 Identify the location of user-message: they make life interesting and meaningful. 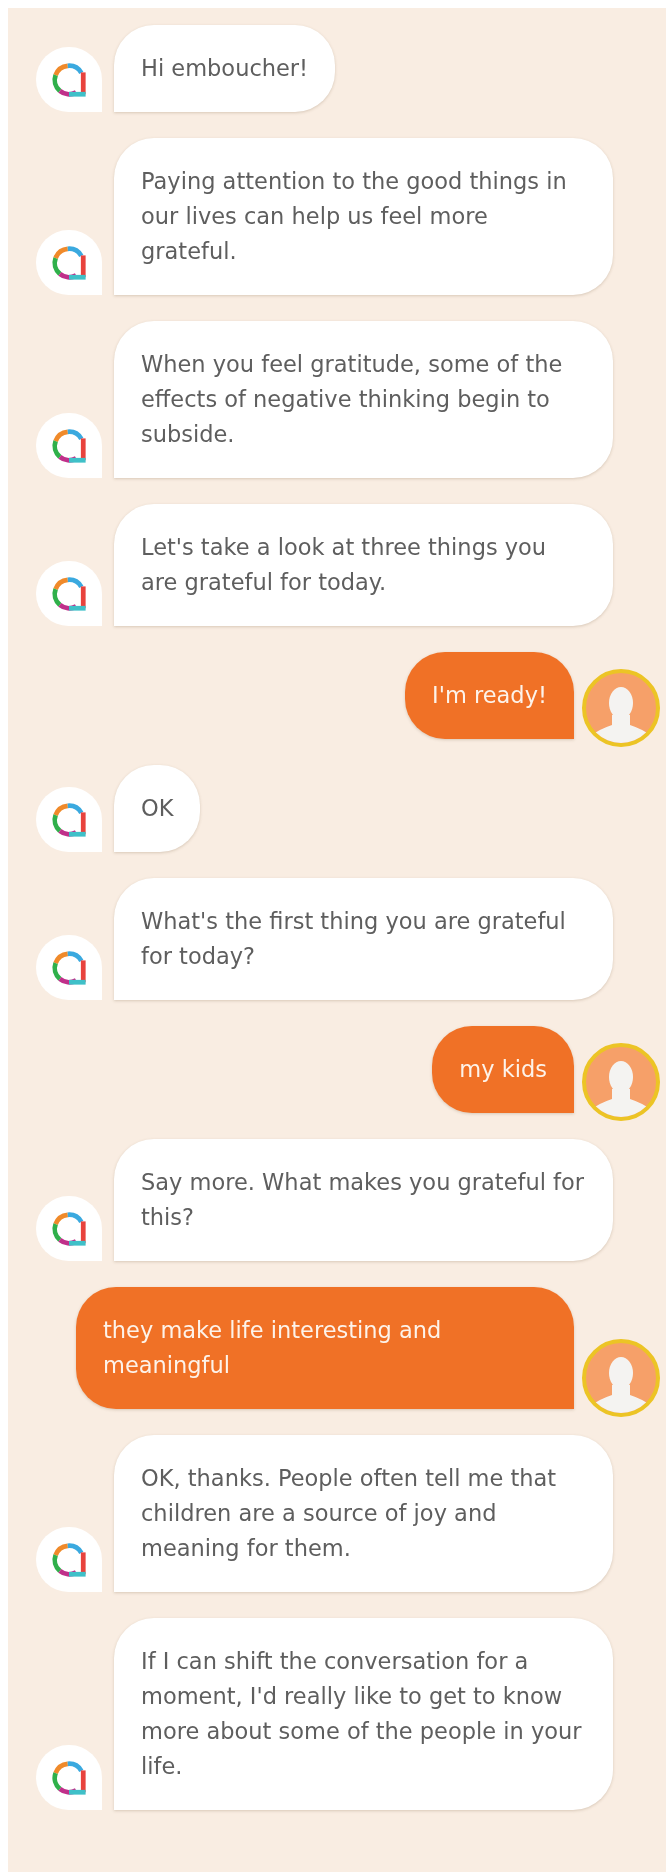
(325, 1348).